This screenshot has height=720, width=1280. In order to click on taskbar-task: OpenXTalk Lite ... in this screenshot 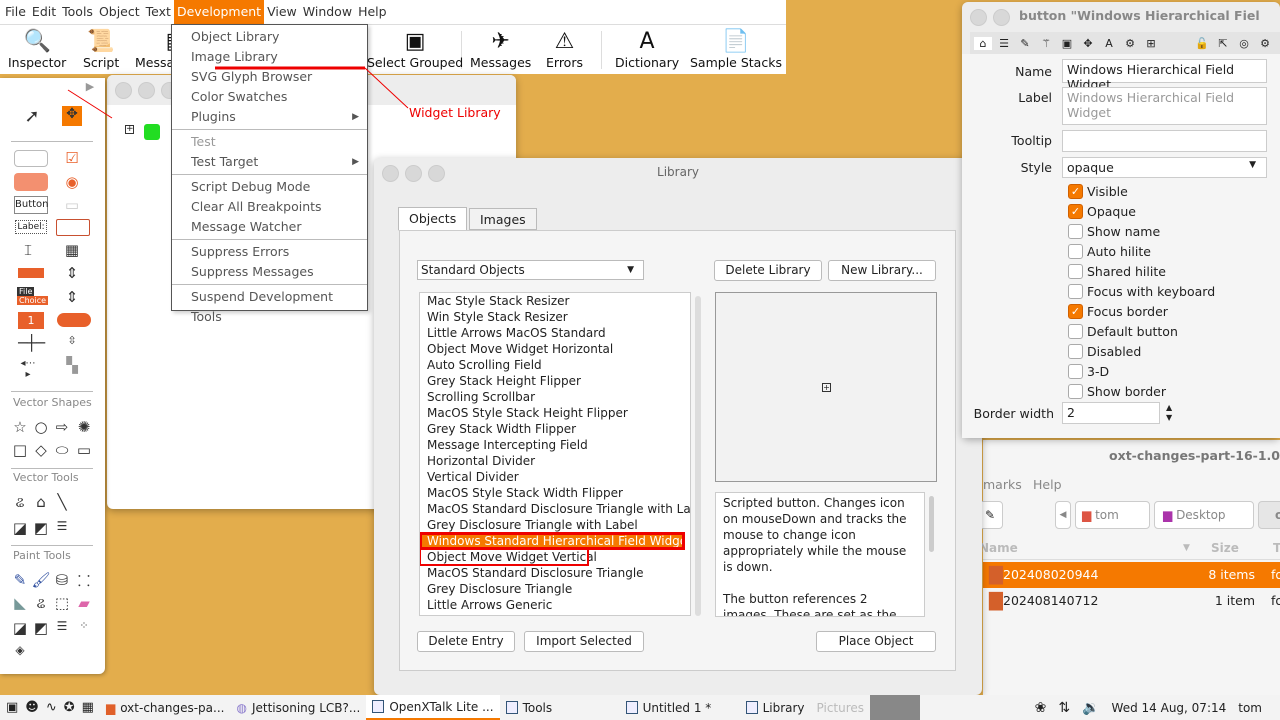, I will do `click(433, 707)`.